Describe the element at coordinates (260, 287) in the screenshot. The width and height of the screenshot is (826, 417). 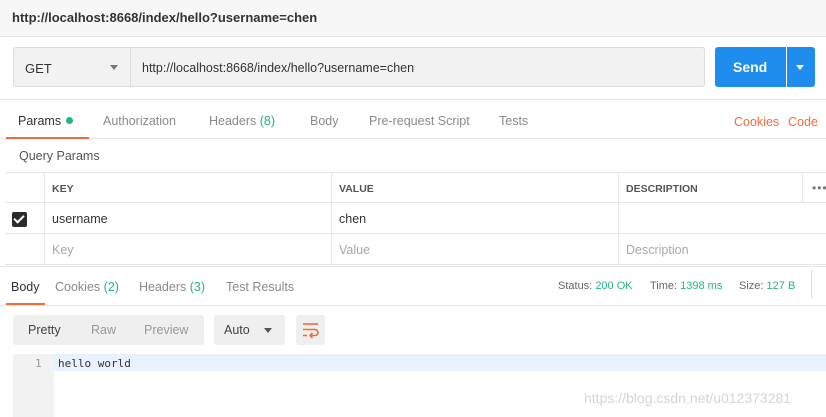
I see `tab-test-results: Test Results` at that location.